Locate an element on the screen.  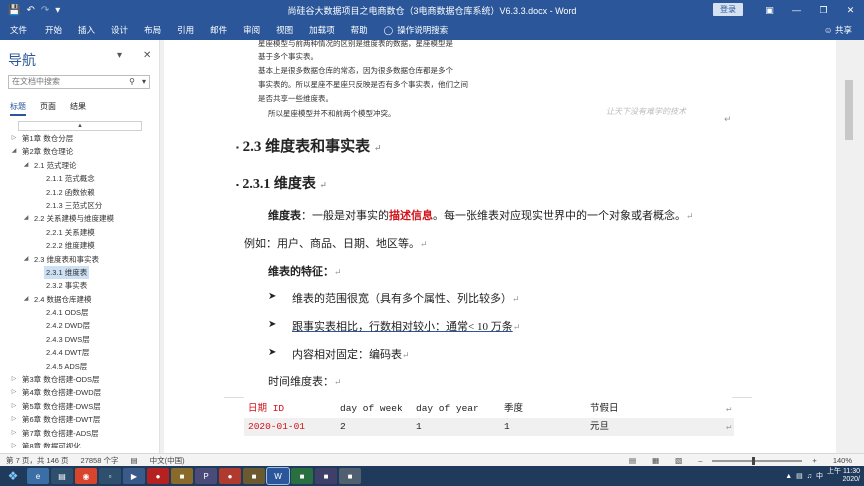
chrome-icon: ◉ is located at coordinates (86, 476).